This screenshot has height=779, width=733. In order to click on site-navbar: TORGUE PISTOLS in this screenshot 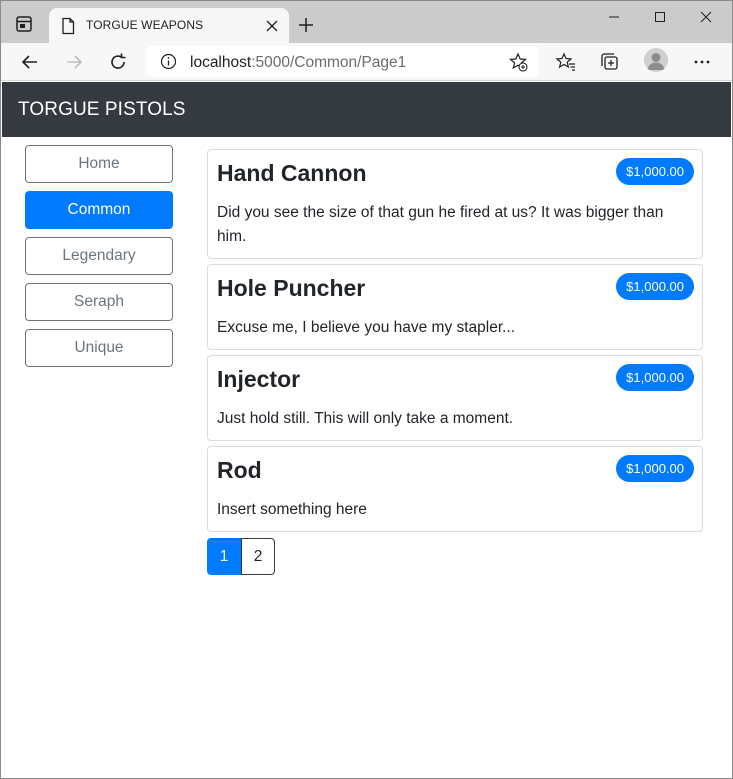, I will do `click(366, 109)`.